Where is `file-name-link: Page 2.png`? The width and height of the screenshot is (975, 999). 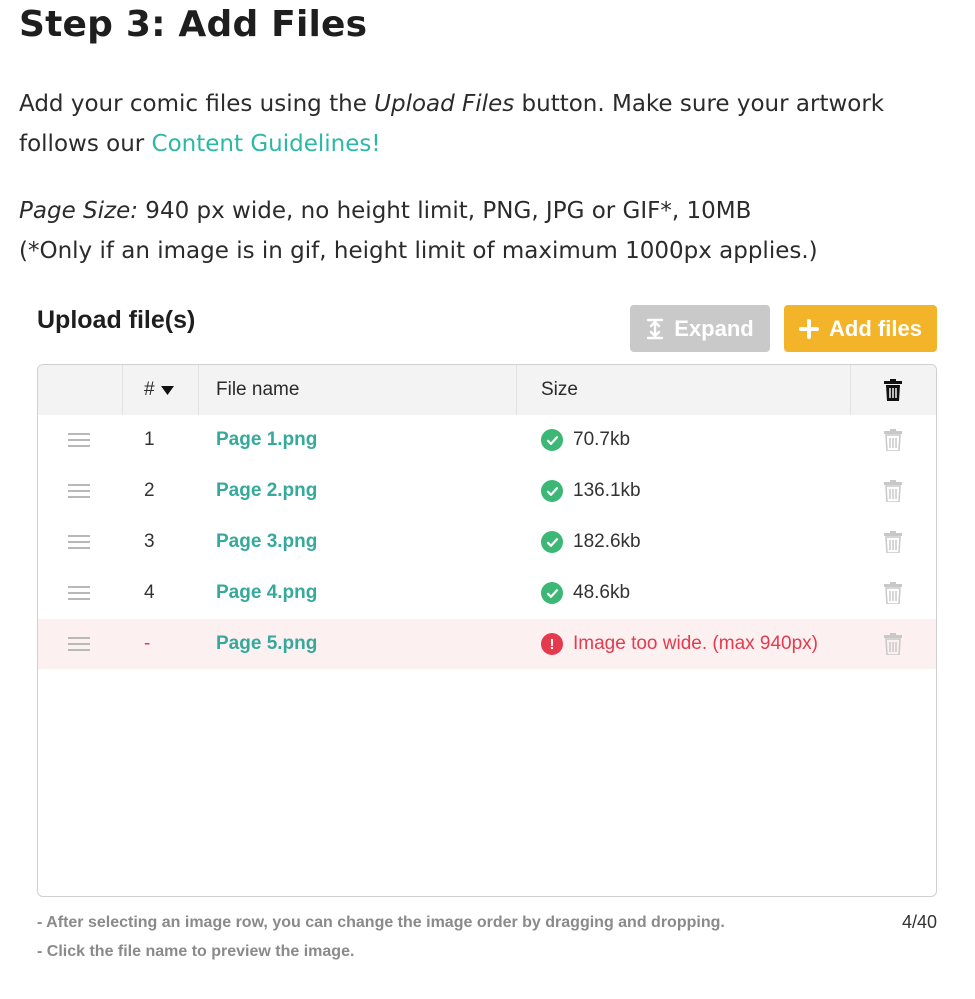 file-name-link: Page 2.png is located at coordinates (266, 491).